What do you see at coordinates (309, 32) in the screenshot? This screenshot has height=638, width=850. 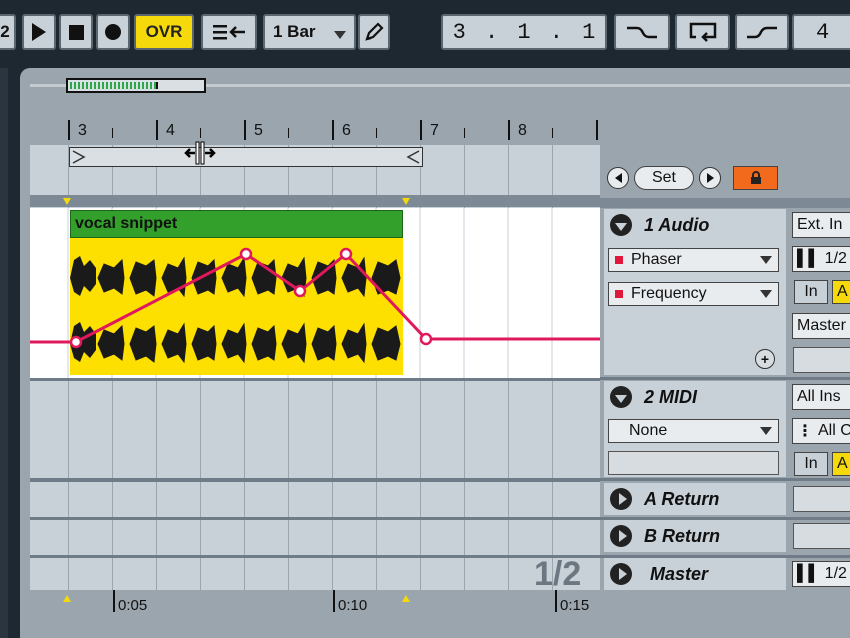 I see `quantize-select: 1 Bar` at bounding box center [309, 32].